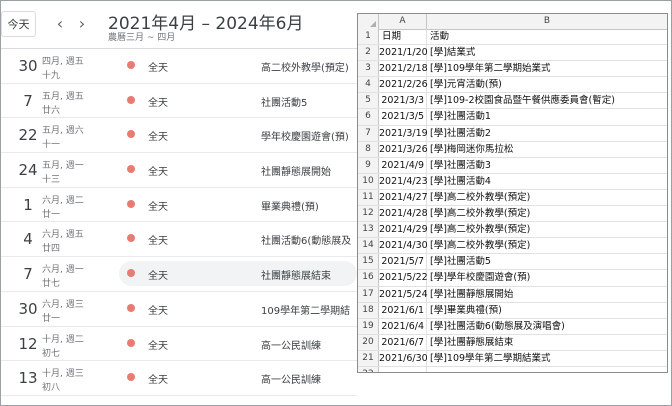 The image size is (672, 406). I want to click on cell-date: 2021/2/26, so click(403, 85).